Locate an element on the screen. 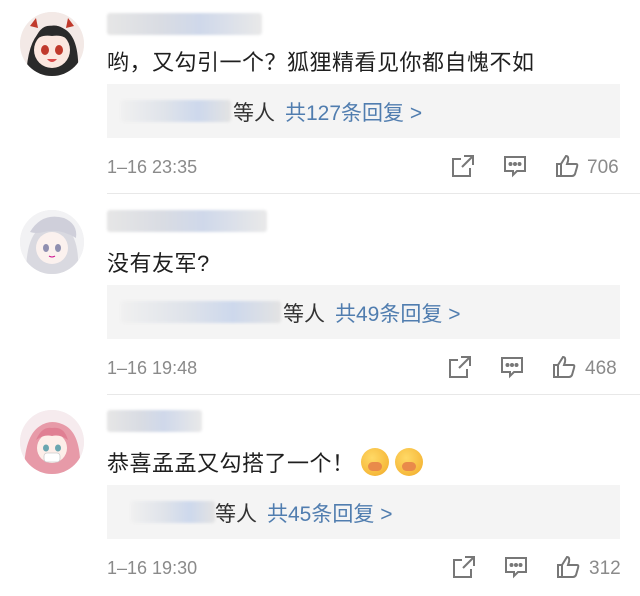 The image size is (640, 596). timestamp: 1–16 19:48 is located at coordinates (152, 368).